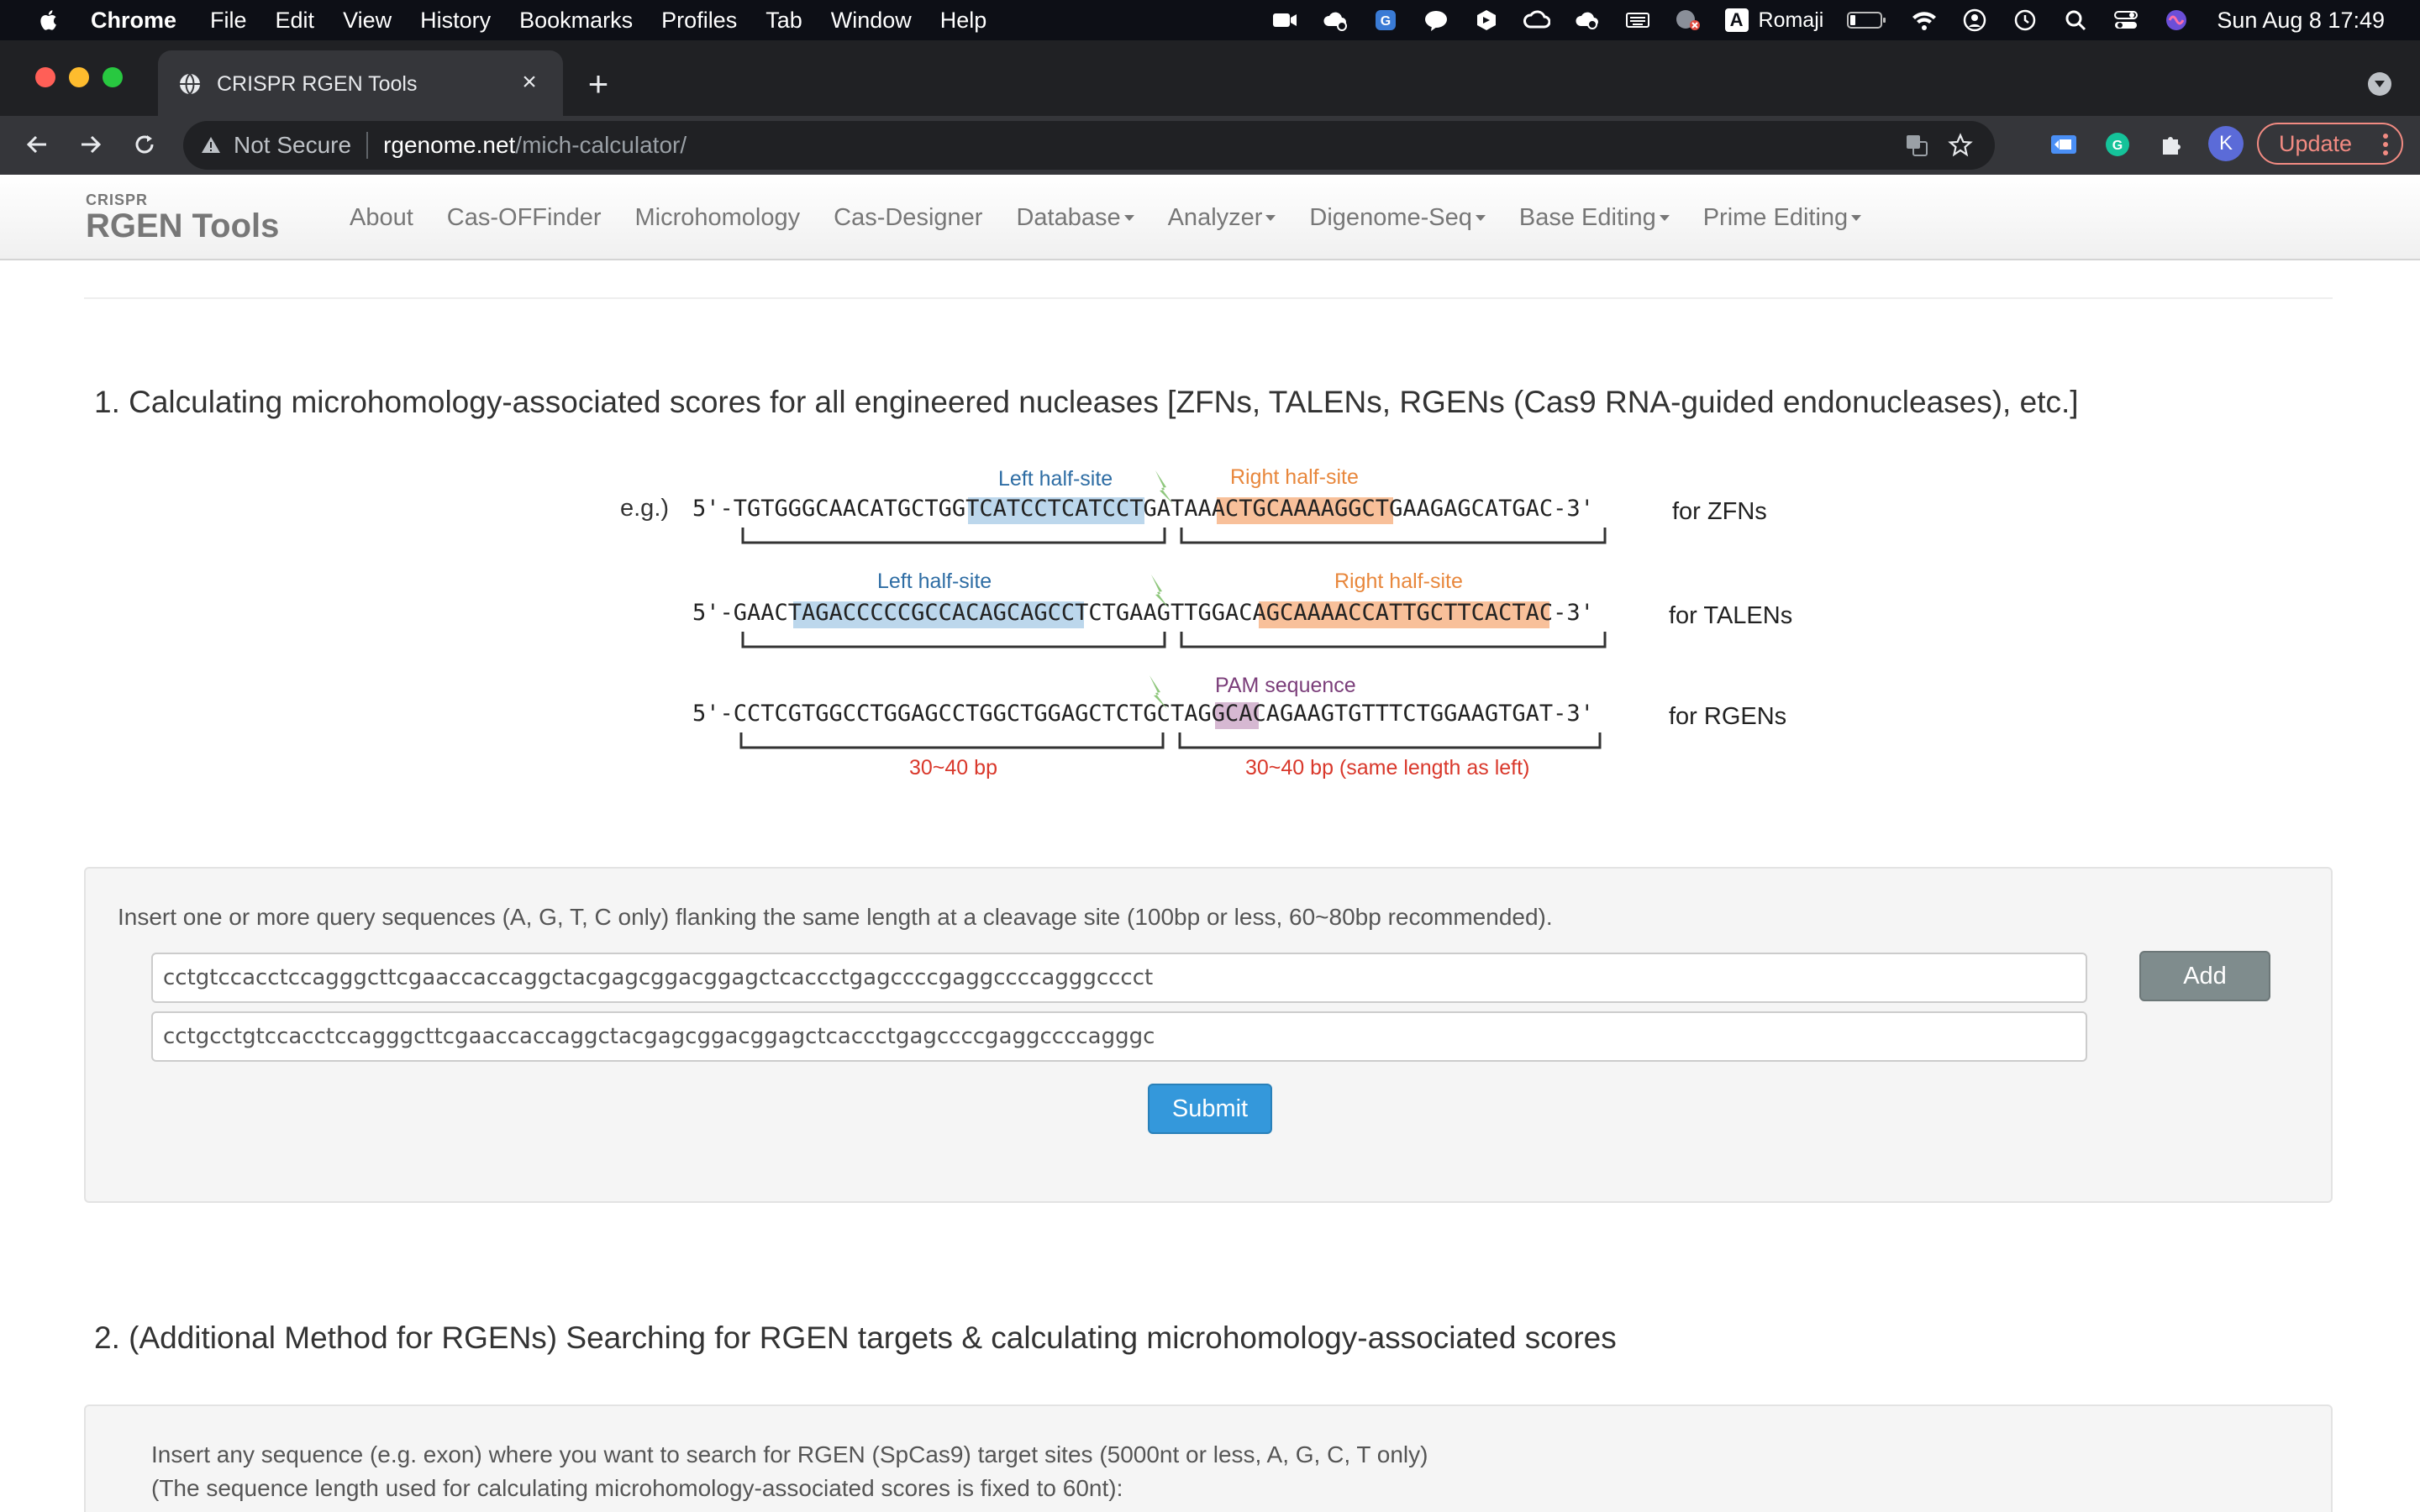 This screenshot has width=2420, height=1512. Describe the element at coordinates (601, 145) in the screenshot. I see `url-path: /mich-calculator/` at that location.